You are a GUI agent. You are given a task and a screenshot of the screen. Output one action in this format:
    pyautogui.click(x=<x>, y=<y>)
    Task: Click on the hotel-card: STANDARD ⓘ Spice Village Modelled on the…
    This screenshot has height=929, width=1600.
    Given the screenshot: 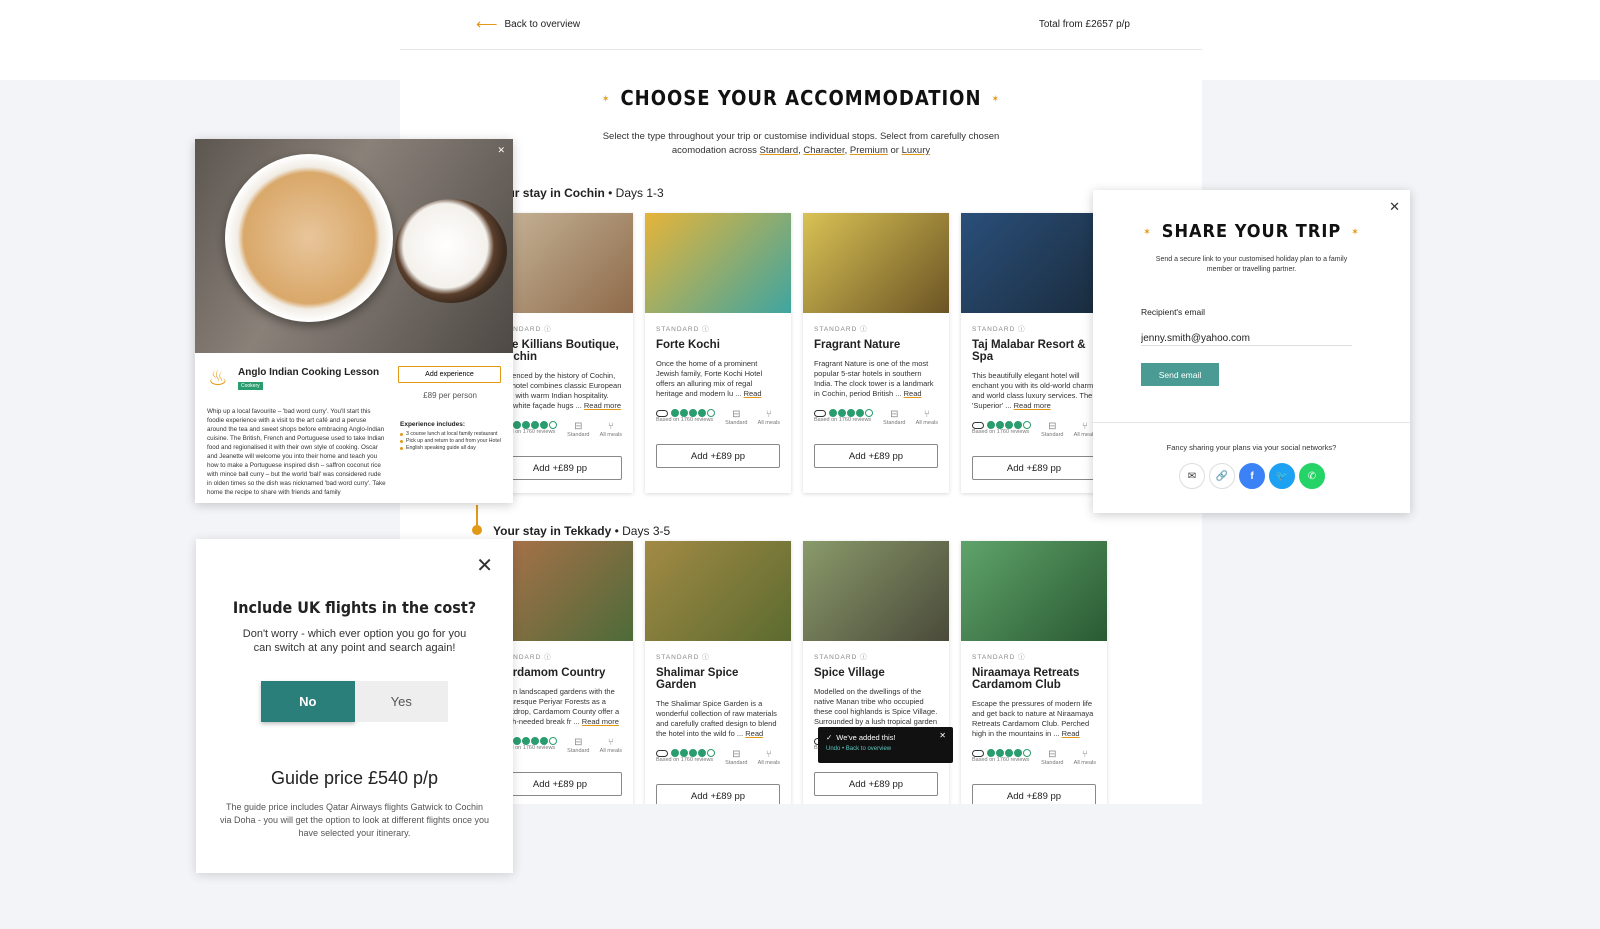 What is the action you would take?
    pyautogui.click(x=876, y=672)
    